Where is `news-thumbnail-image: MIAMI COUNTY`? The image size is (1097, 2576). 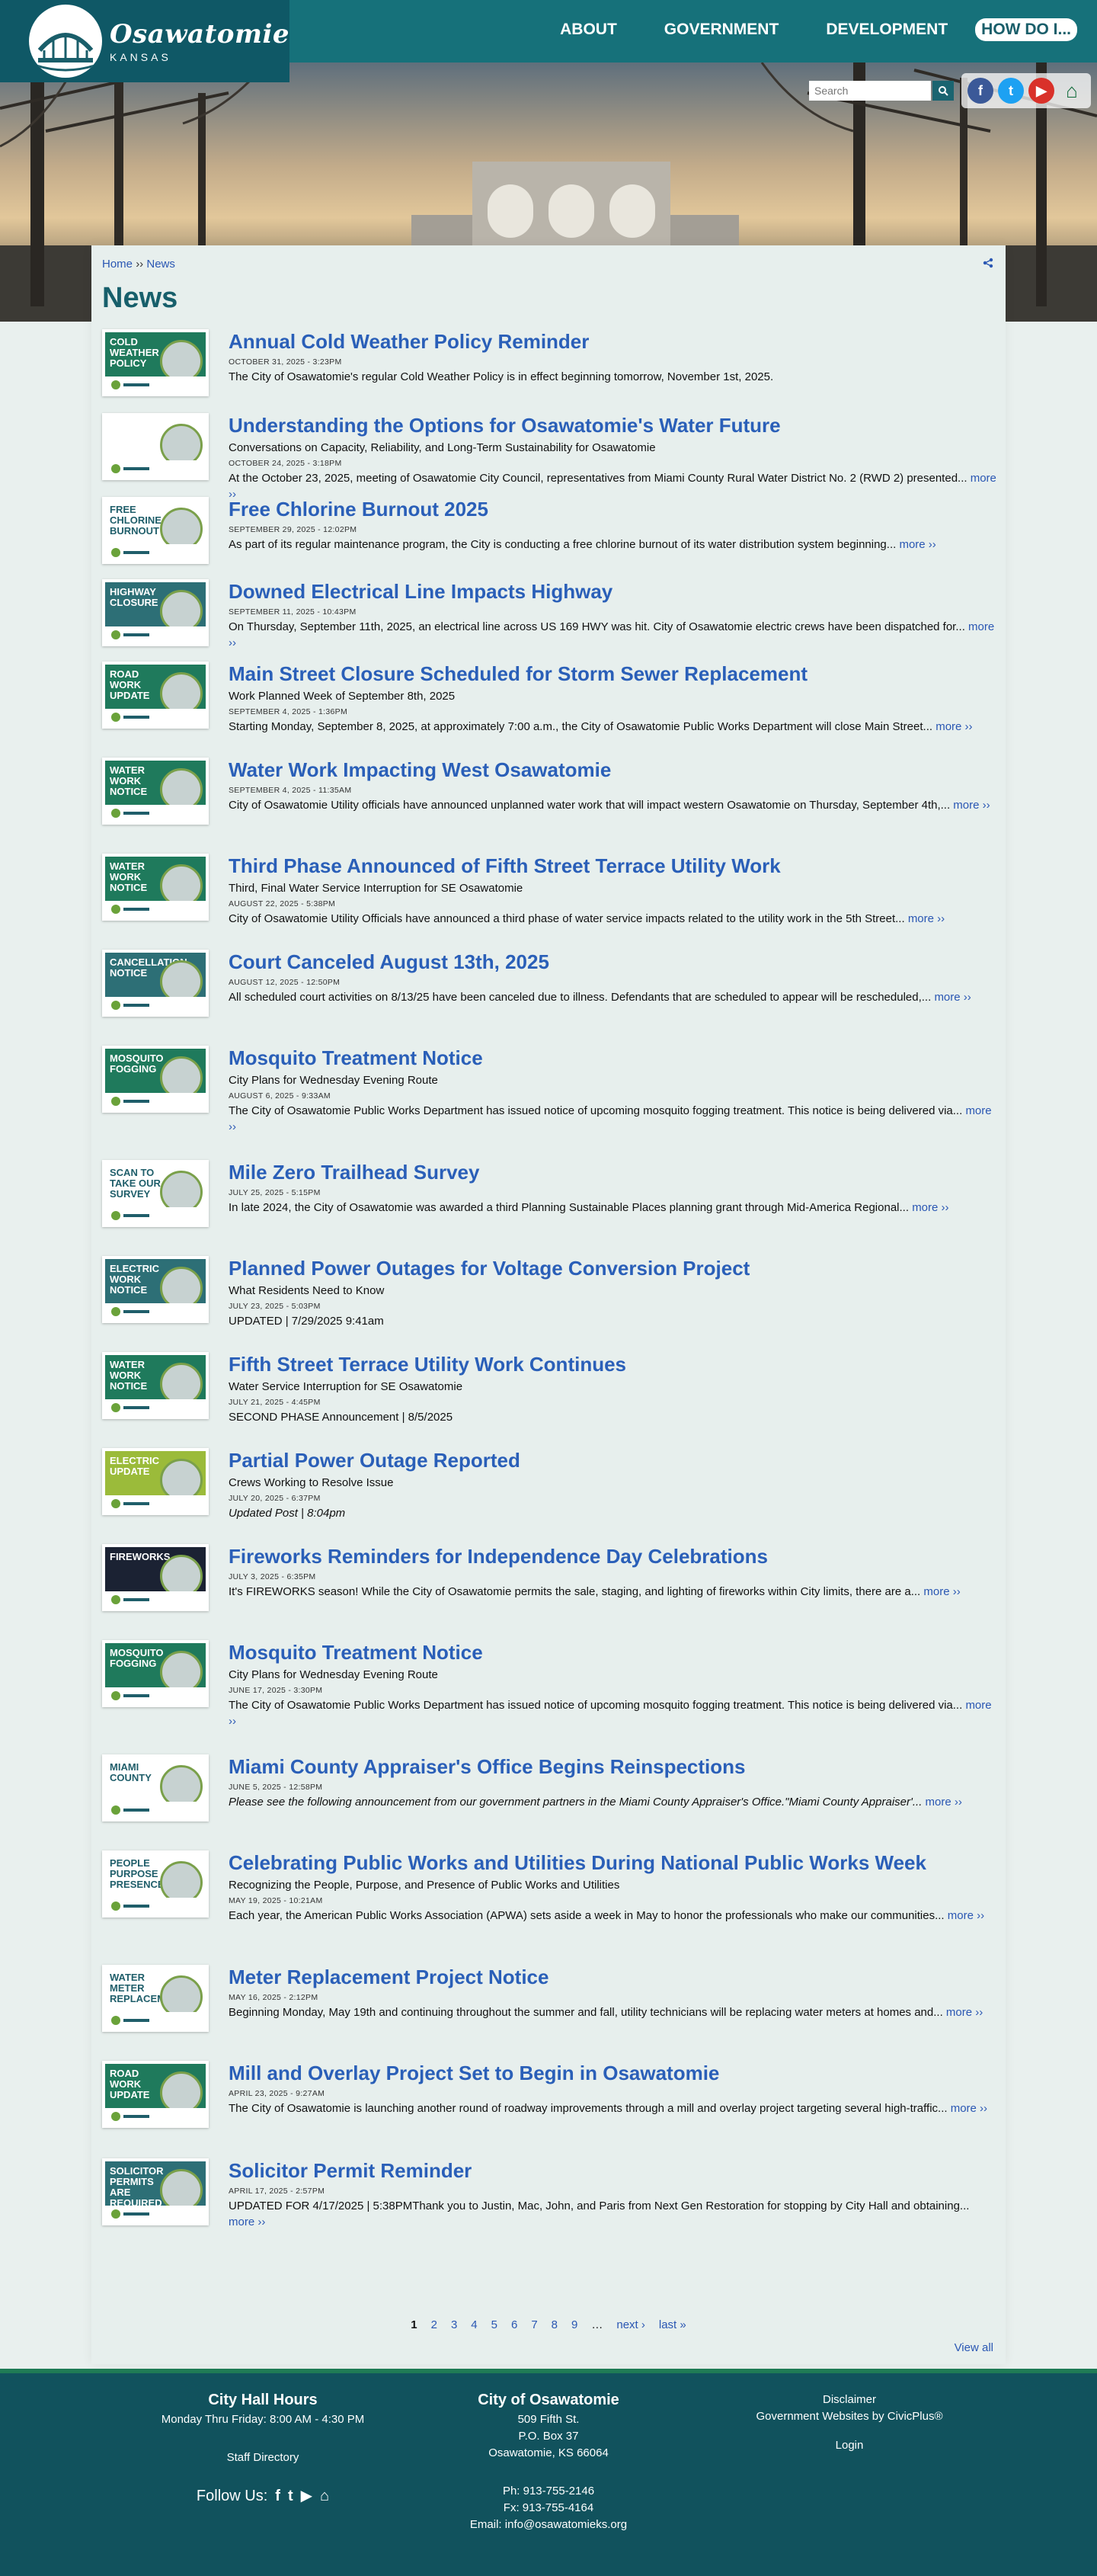
news-thumbnail-image: MIAMI COUNTY is located at coordinates (155, 1787).